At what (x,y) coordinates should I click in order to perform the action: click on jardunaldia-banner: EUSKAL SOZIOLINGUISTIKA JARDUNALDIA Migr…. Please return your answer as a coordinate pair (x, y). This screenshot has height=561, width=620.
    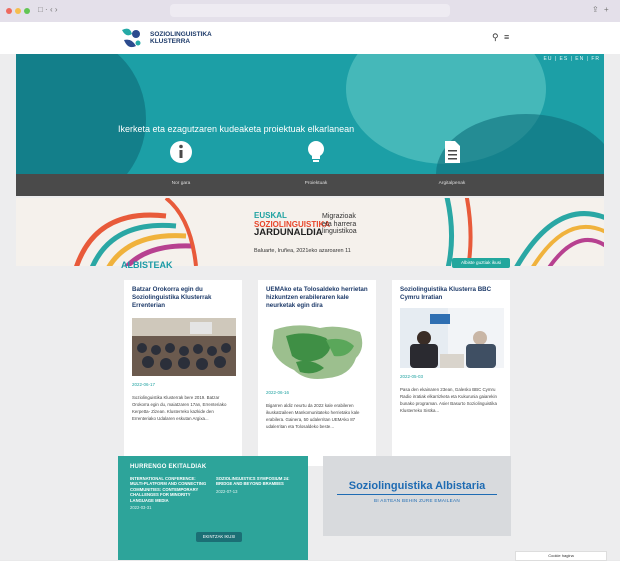
    Looking at the image, I should click on (310, 232).